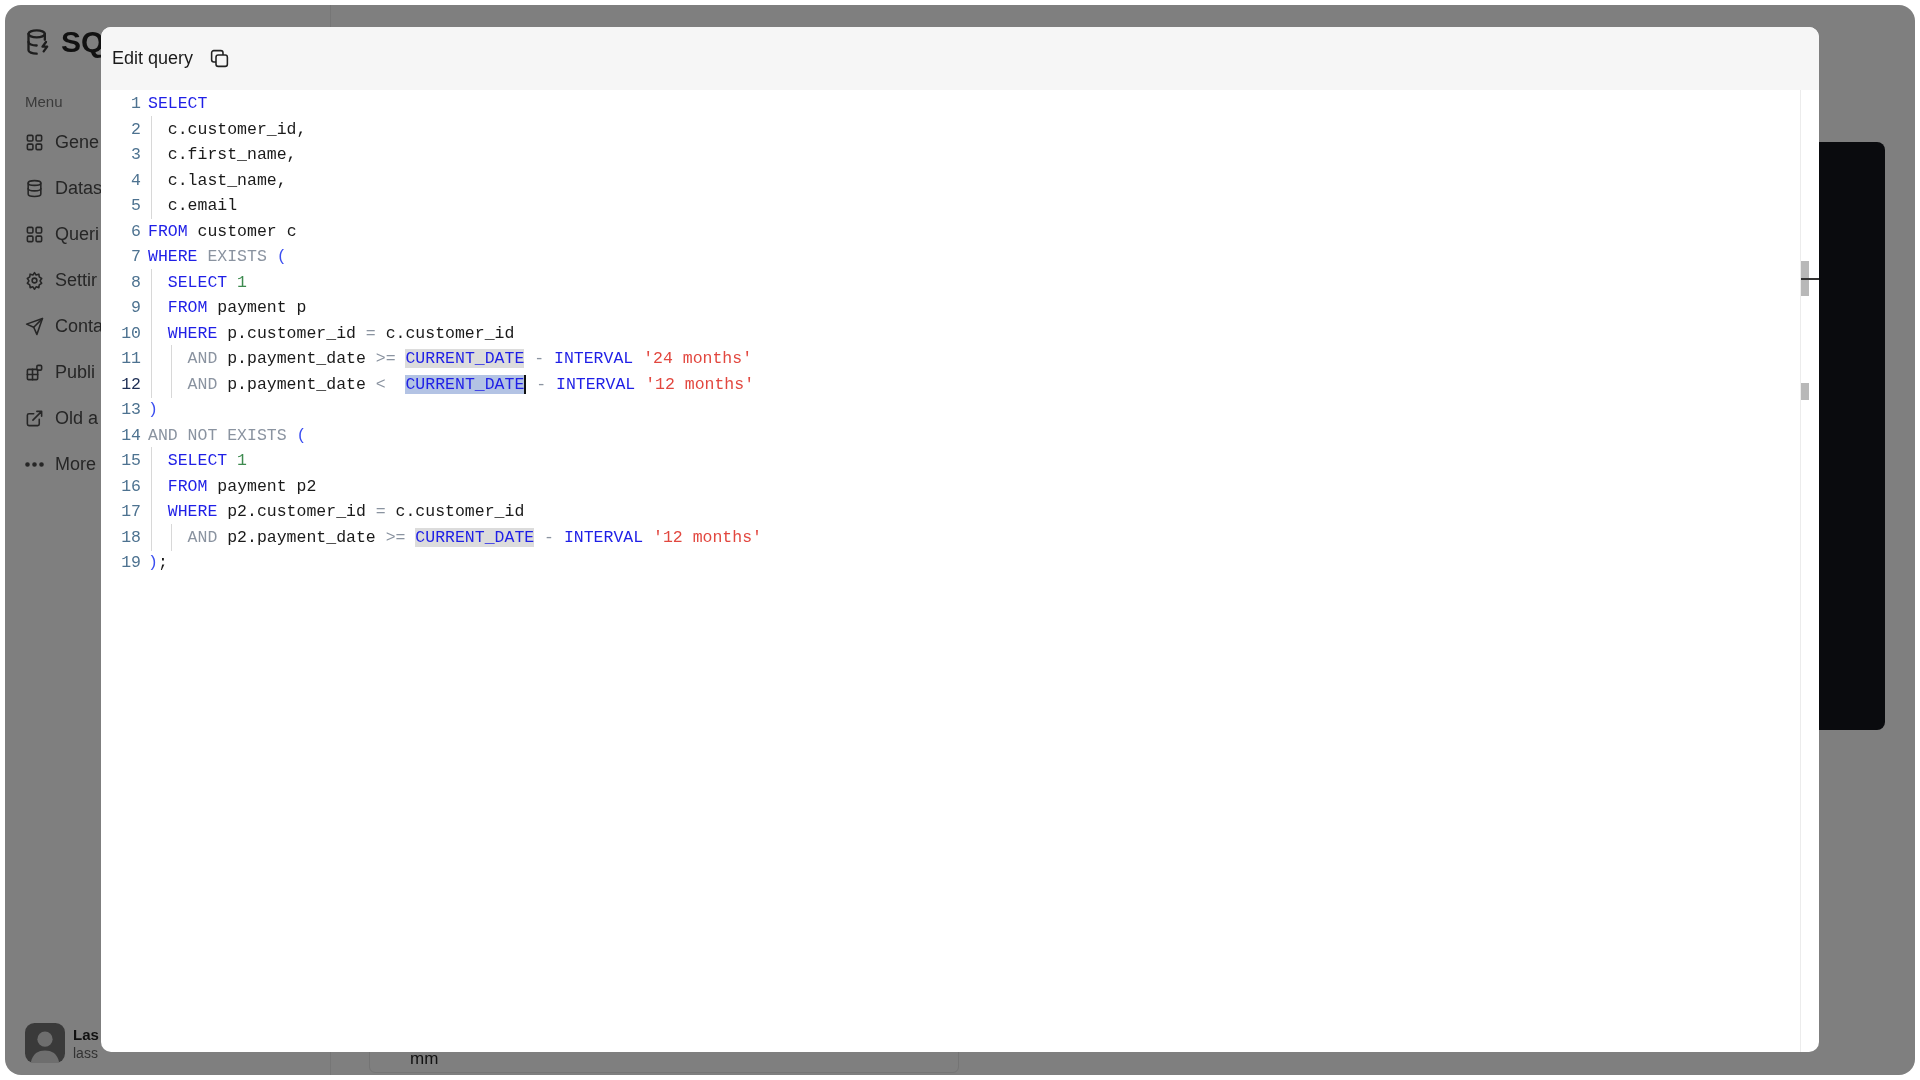  Describe the element at coordinates (222, 155) in the screenshot. I see `code-line: c.first_name,` at that location.